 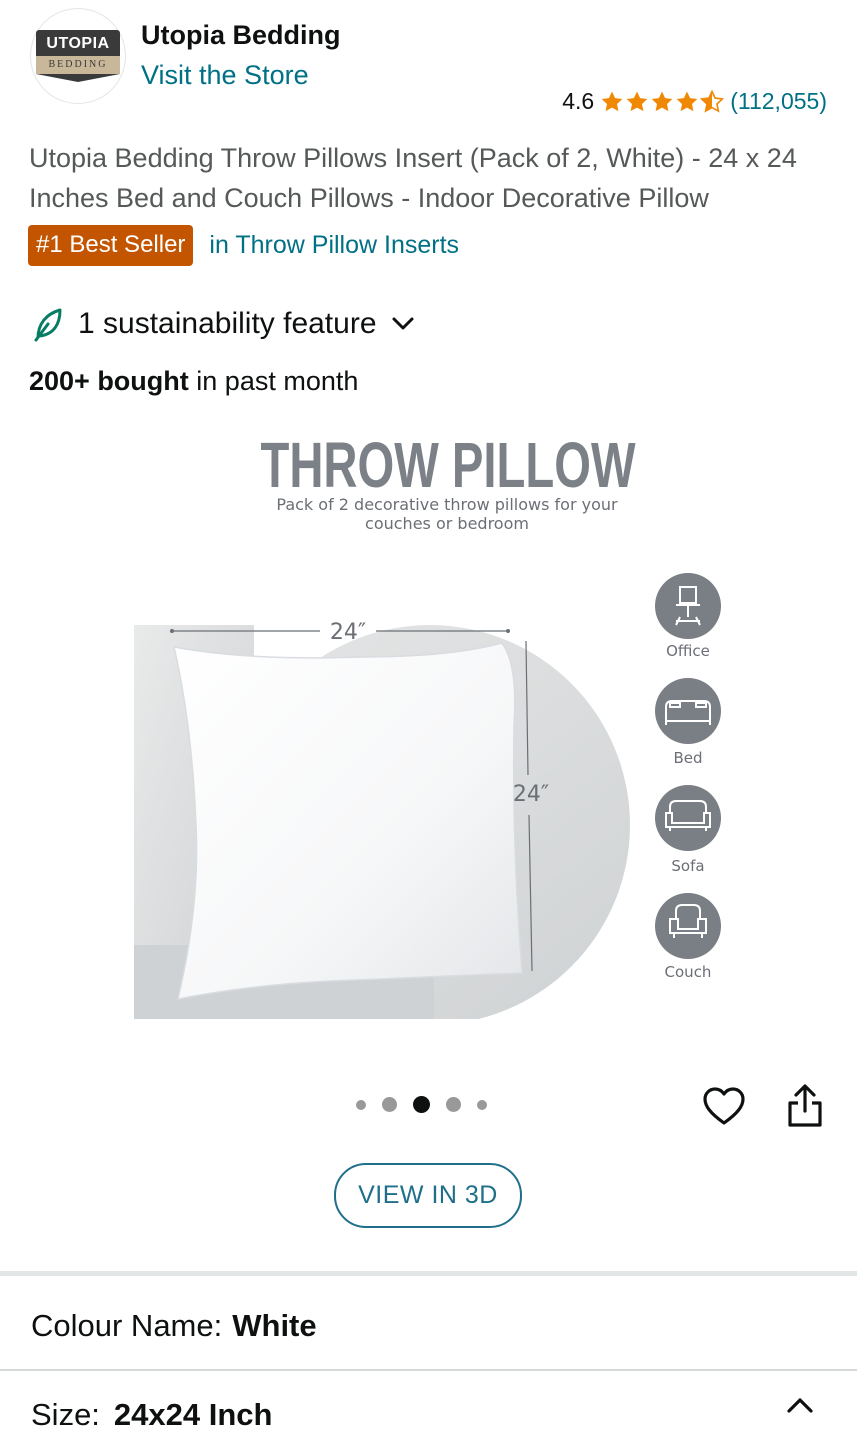 What do you see at coordinates (403, 323) in the screenshot?
I see `chevron-down-icon` at bounding box center [403, 323].